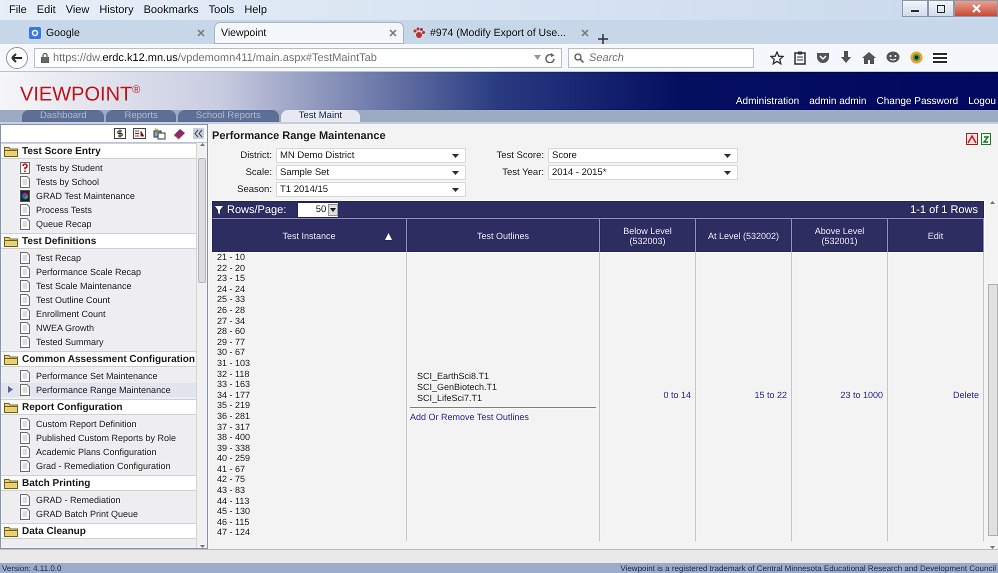 Image resolution: width=998 pixels, height=573 pixels. Describe the element at coordinates (320, 116) in the screenshot. I see `nav-tab: Test Maint` at that location.